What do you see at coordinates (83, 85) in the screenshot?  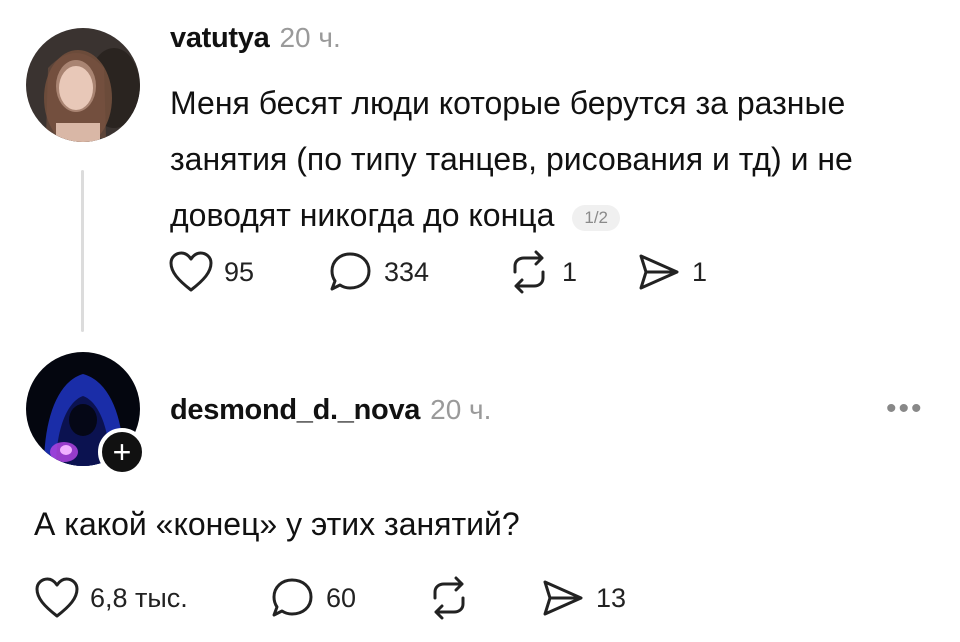 I see `avatar-vatutya` at bounding box center [83, 85].